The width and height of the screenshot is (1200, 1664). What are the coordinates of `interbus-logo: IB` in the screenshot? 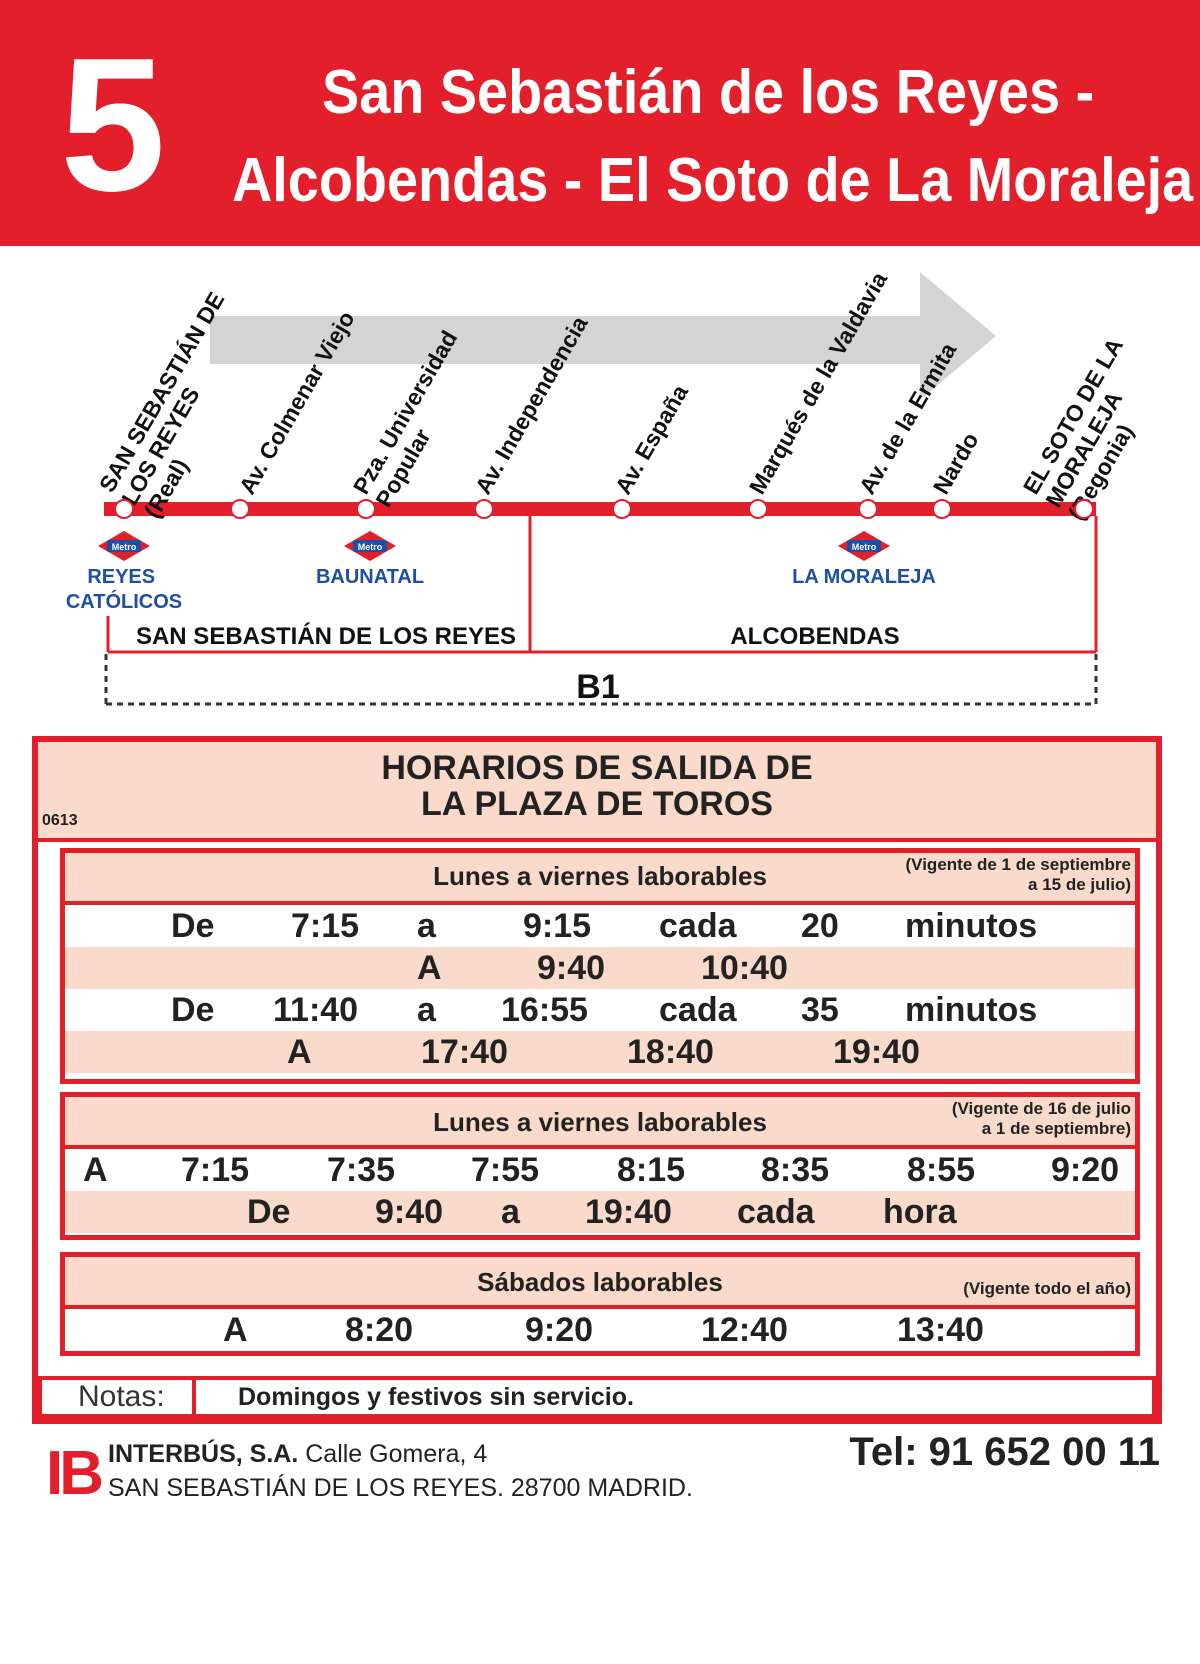 It's located at (74, 1470).